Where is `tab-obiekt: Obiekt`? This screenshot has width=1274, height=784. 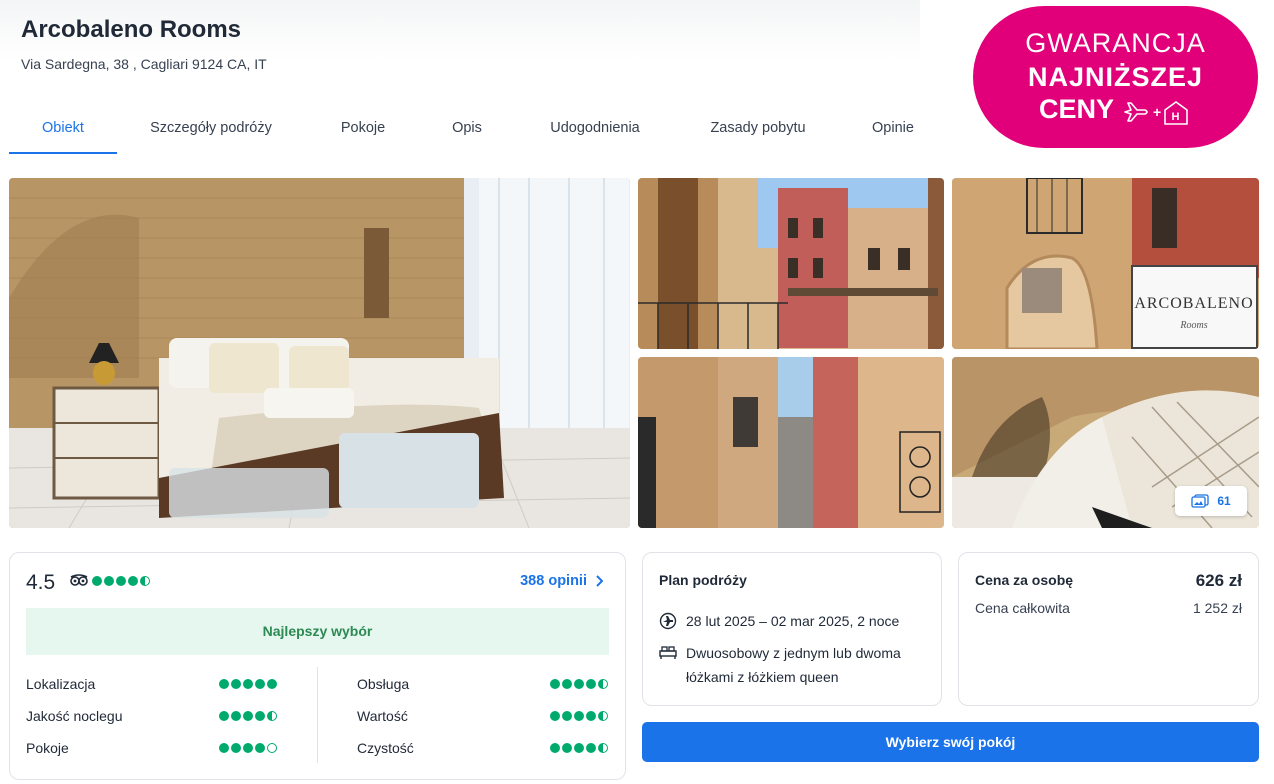 tab-obiekt: Obiekt is located at coordinates (63, 132).